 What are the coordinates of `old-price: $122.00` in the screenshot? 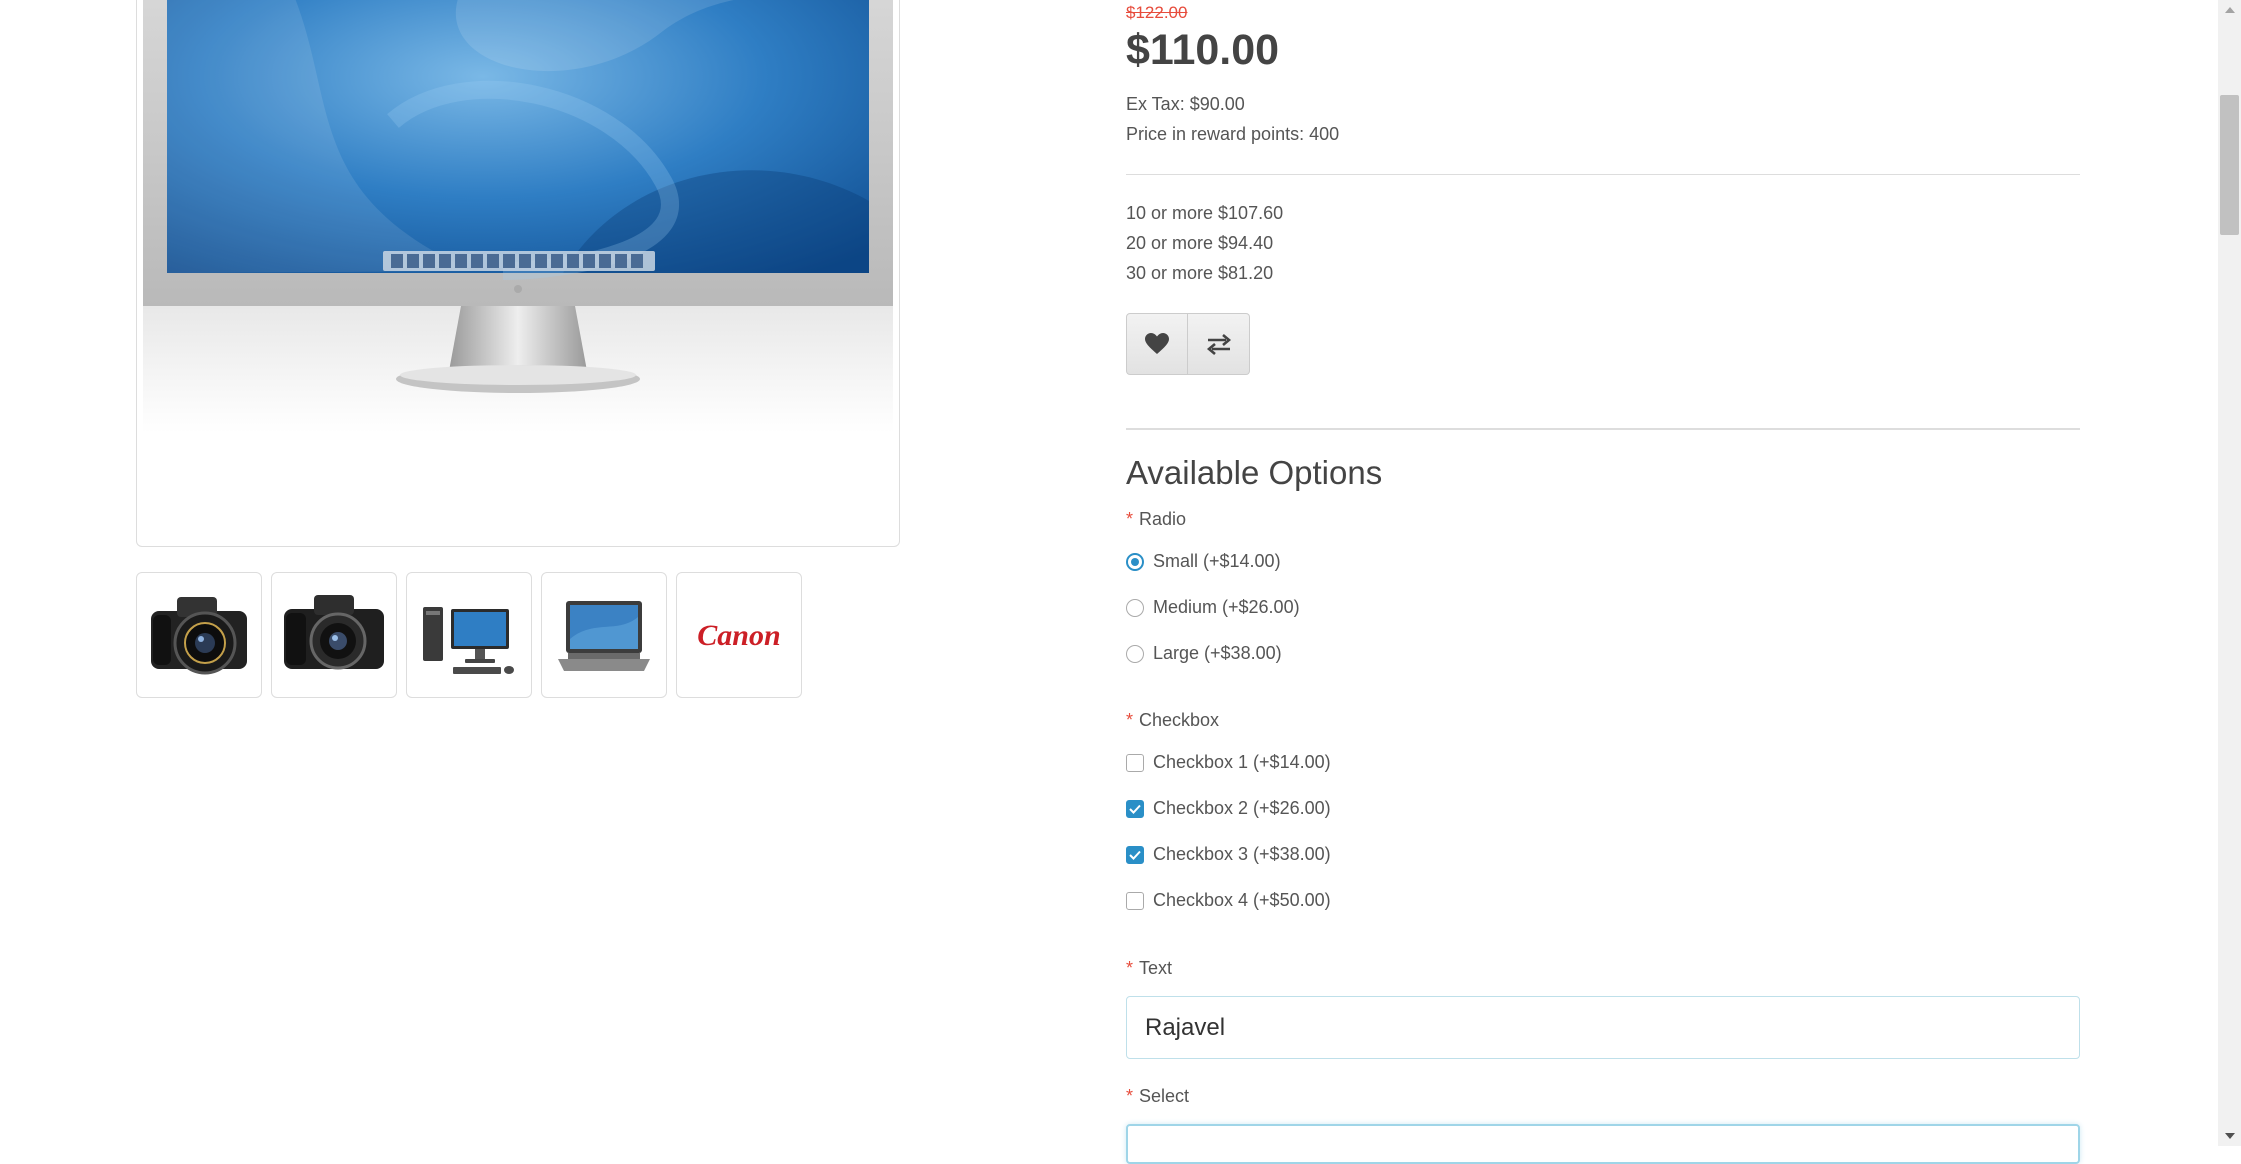 It's located at (1157, 12).